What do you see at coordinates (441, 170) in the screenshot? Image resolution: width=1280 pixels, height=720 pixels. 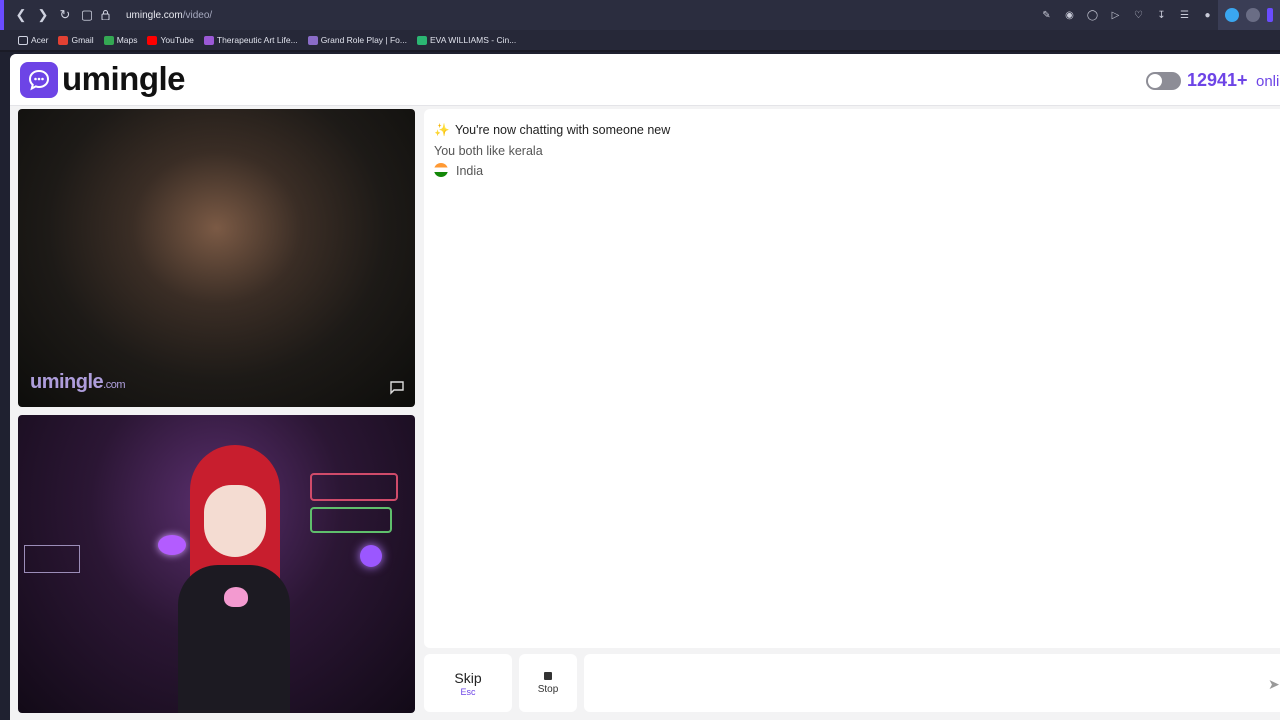 I see `india-flag-icon` at bounding box center [441, 170].